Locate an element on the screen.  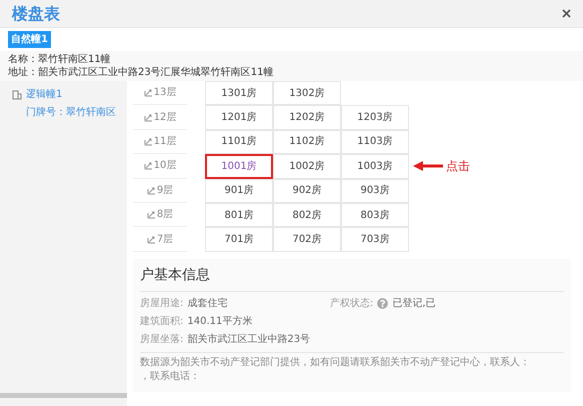
close-icon is located at coordinates (566, 13).